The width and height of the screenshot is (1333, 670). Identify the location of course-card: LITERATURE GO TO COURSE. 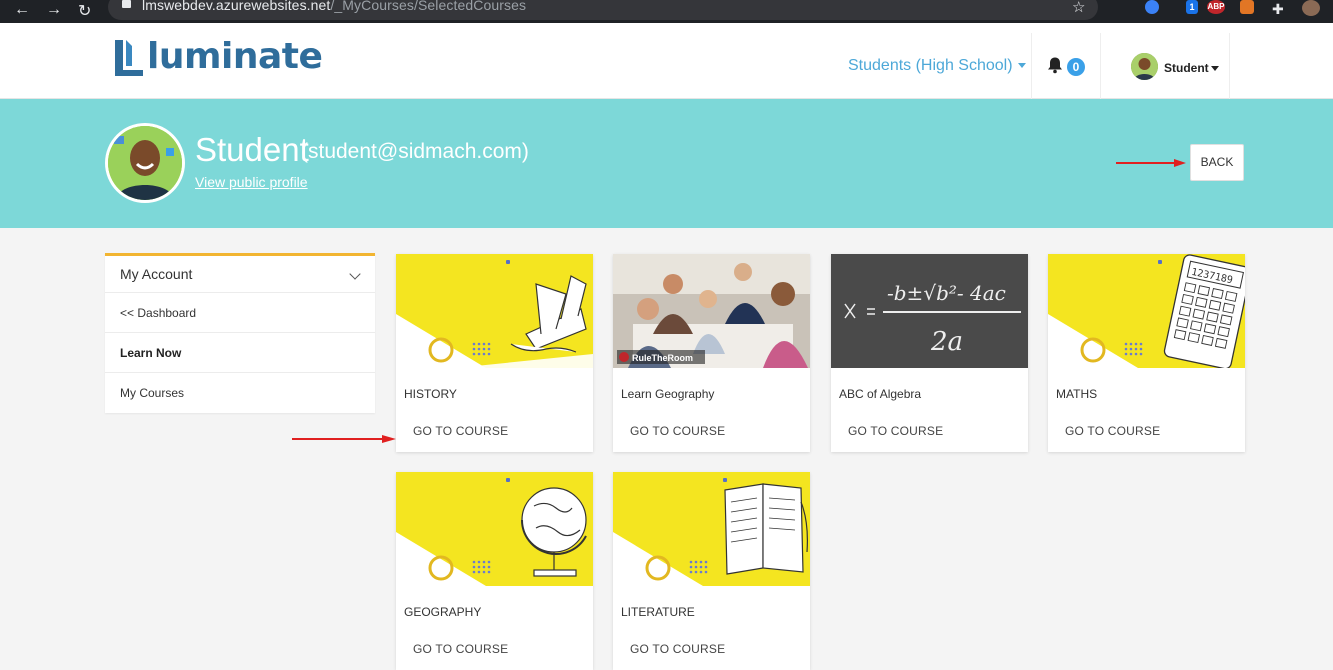
(711, 571).